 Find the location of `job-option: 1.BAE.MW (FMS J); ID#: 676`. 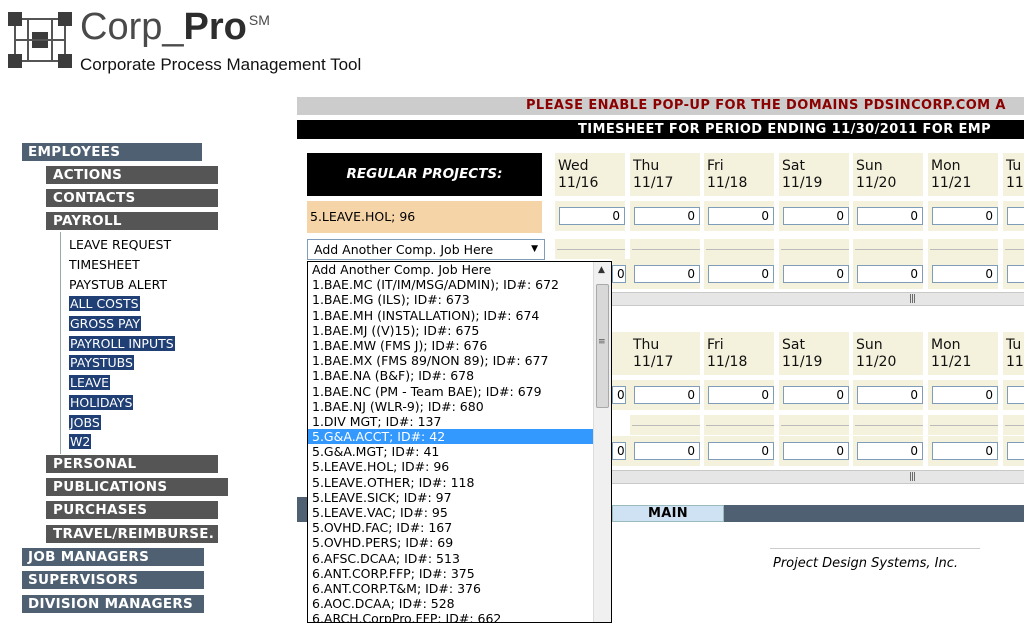

job-option: 1.BAE.MW (FMS J); ID#: 676 is located at coordinates (450, 345).